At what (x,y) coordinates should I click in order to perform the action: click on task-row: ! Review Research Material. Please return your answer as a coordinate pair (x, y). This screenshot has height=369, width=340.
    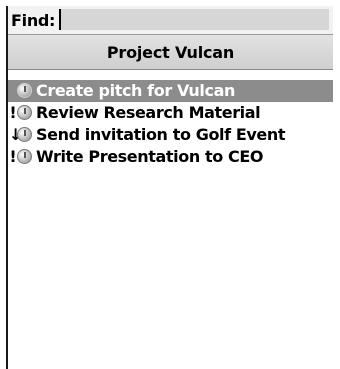
    Looking at the image, I should click on (170, 113).